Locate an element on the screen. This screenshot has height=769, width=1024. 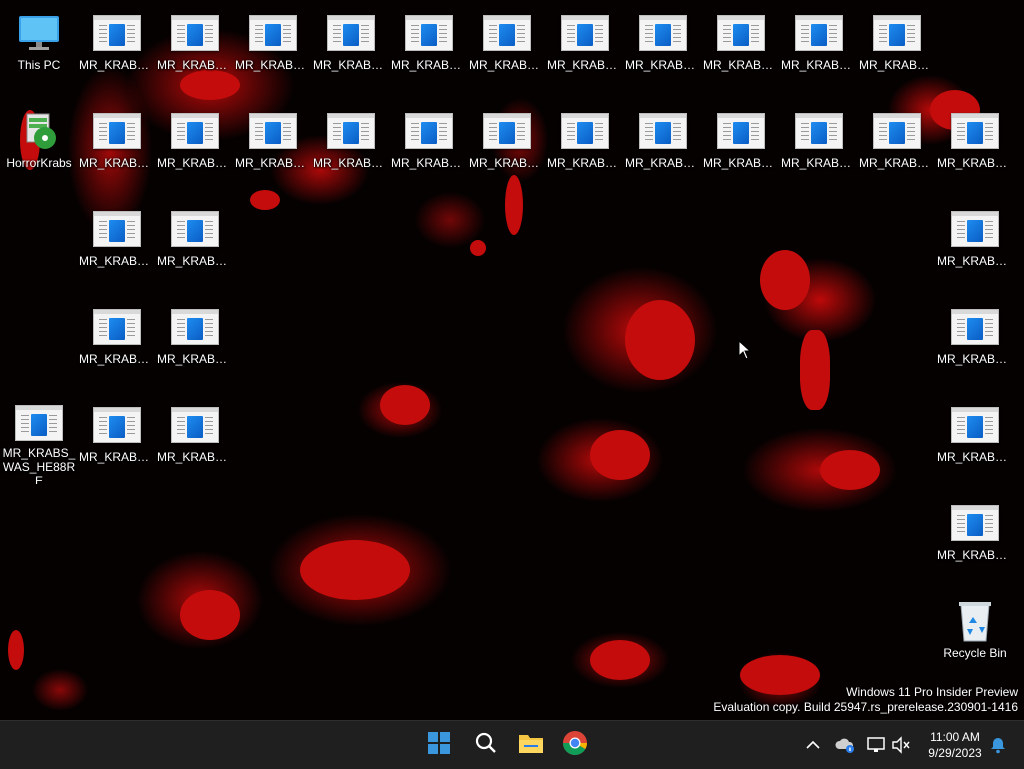
taskbar: 11:00 AM 9/29/2023 is located at coordinates (512, 744).